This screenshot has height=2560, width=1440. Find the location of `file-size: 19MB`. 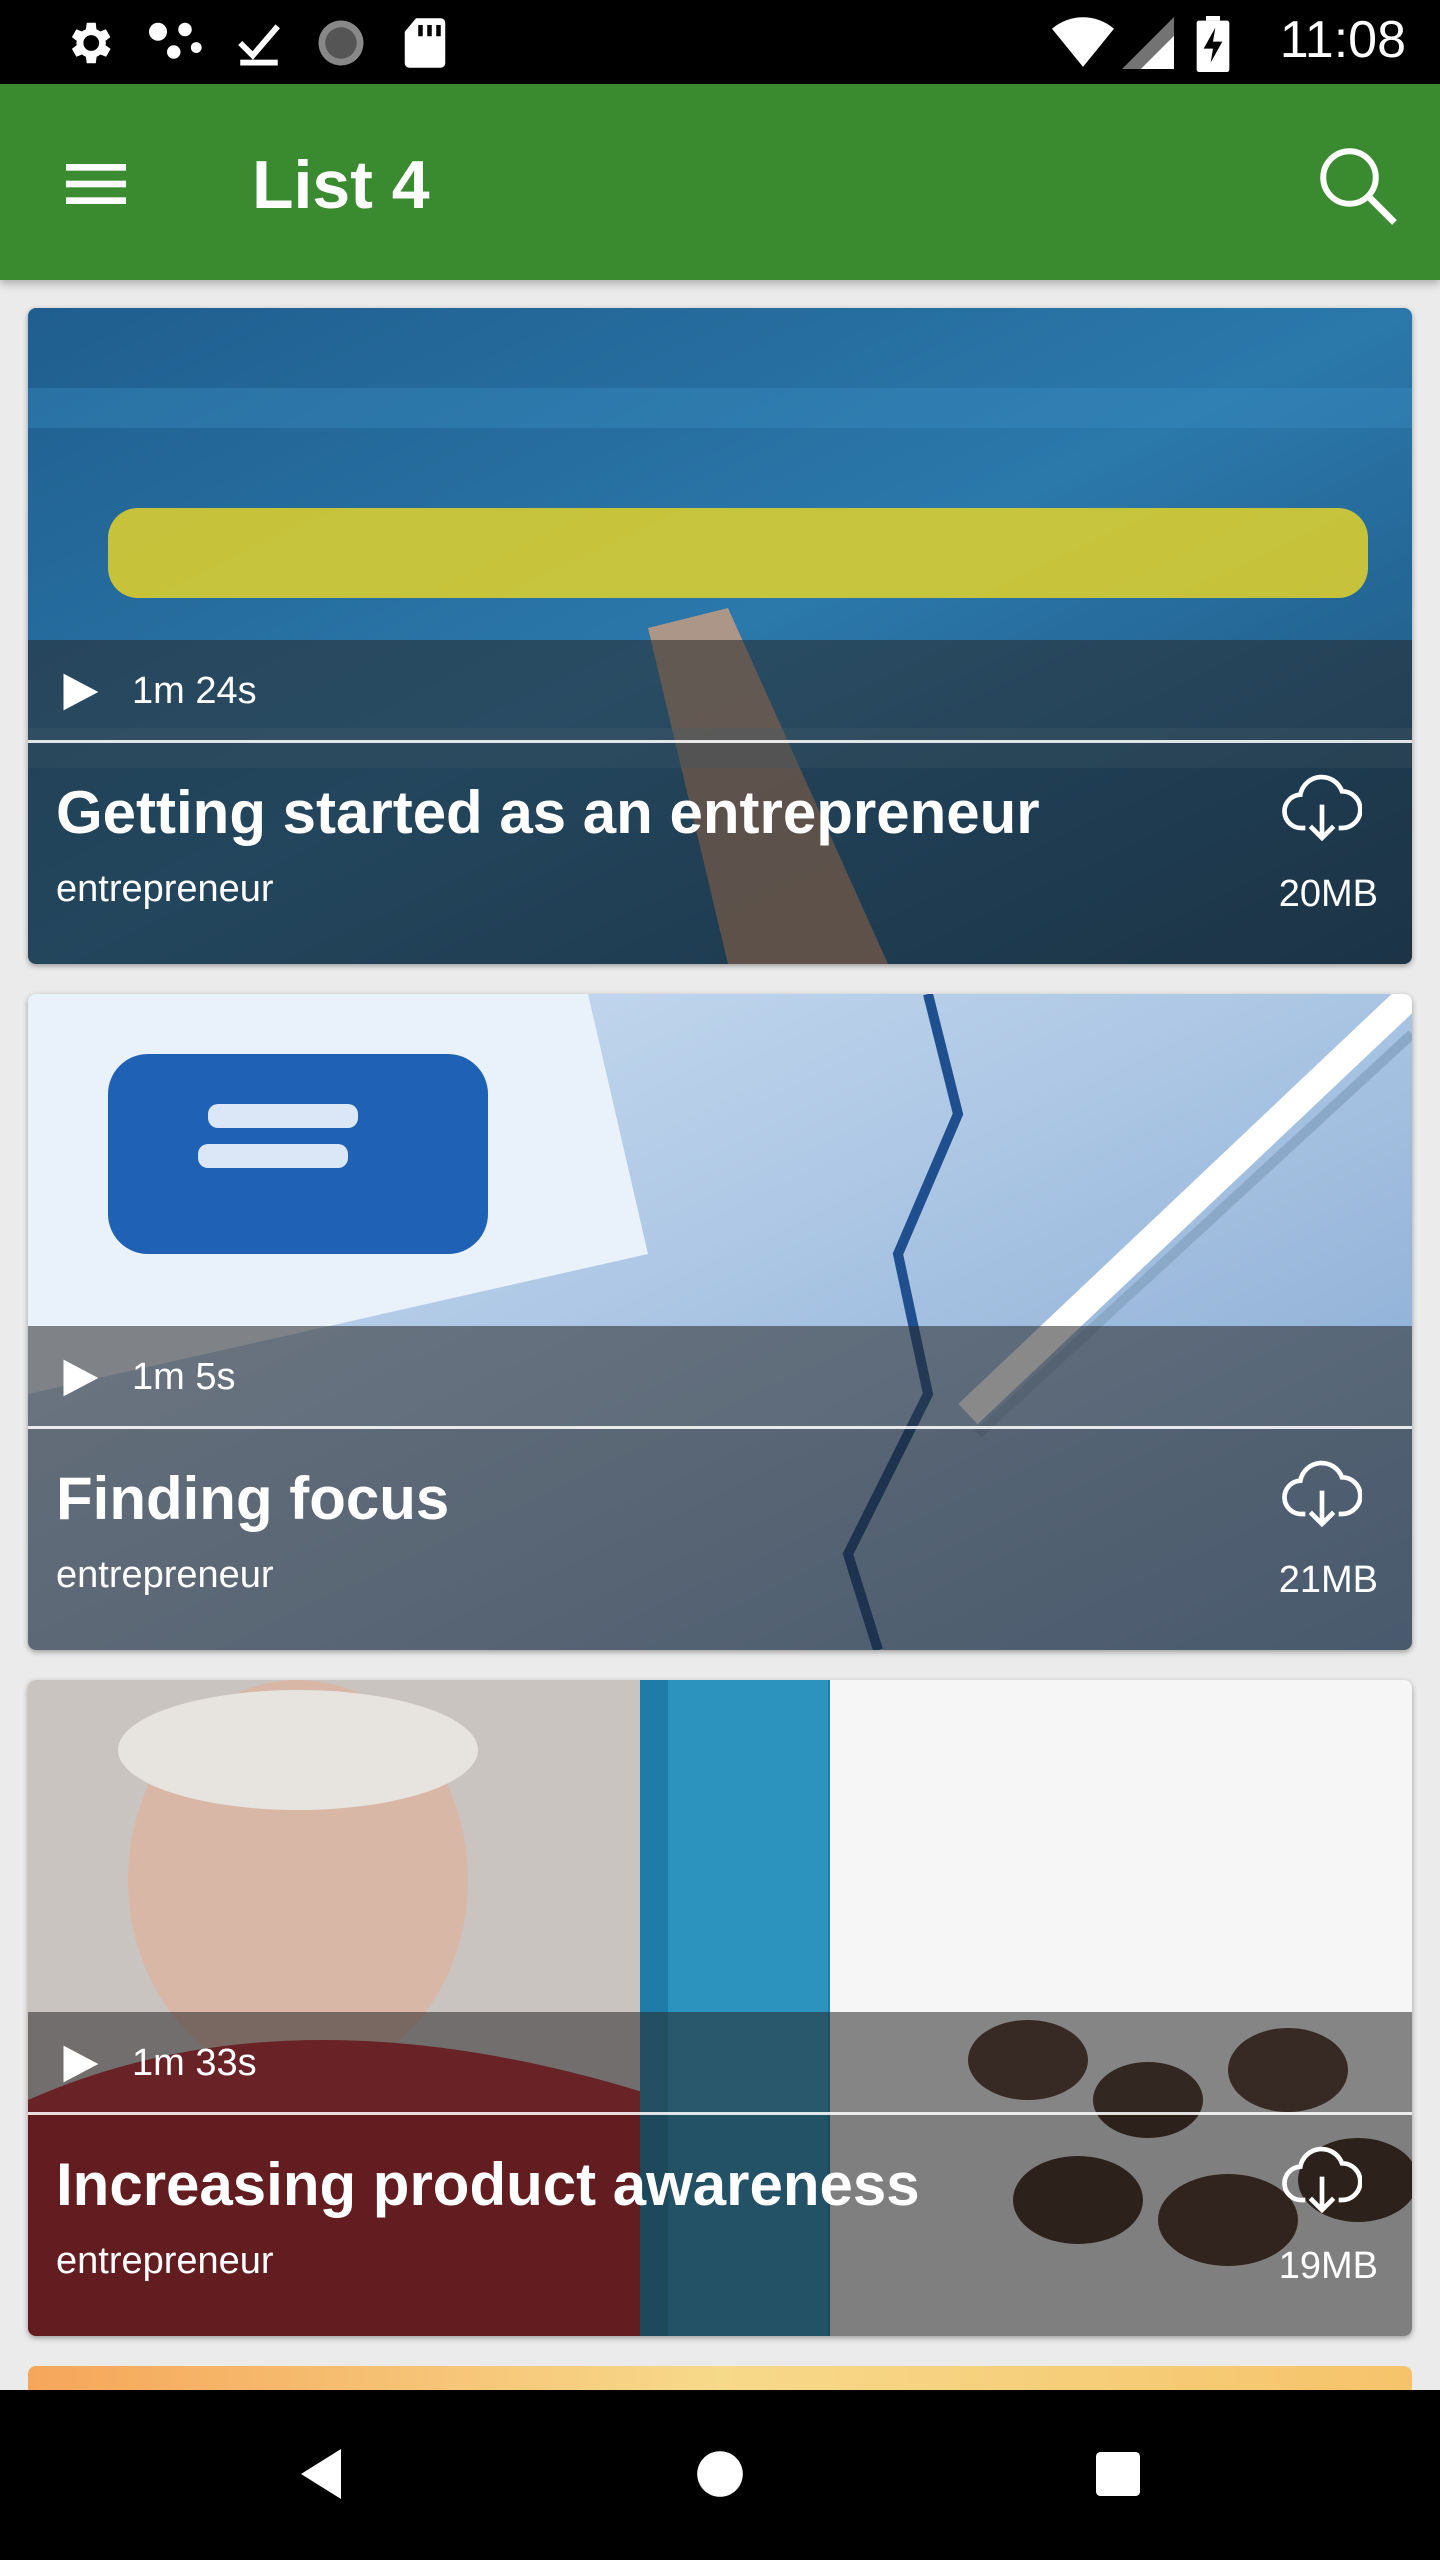

file-size: 19MB is located at coordinates (1328, 2266).